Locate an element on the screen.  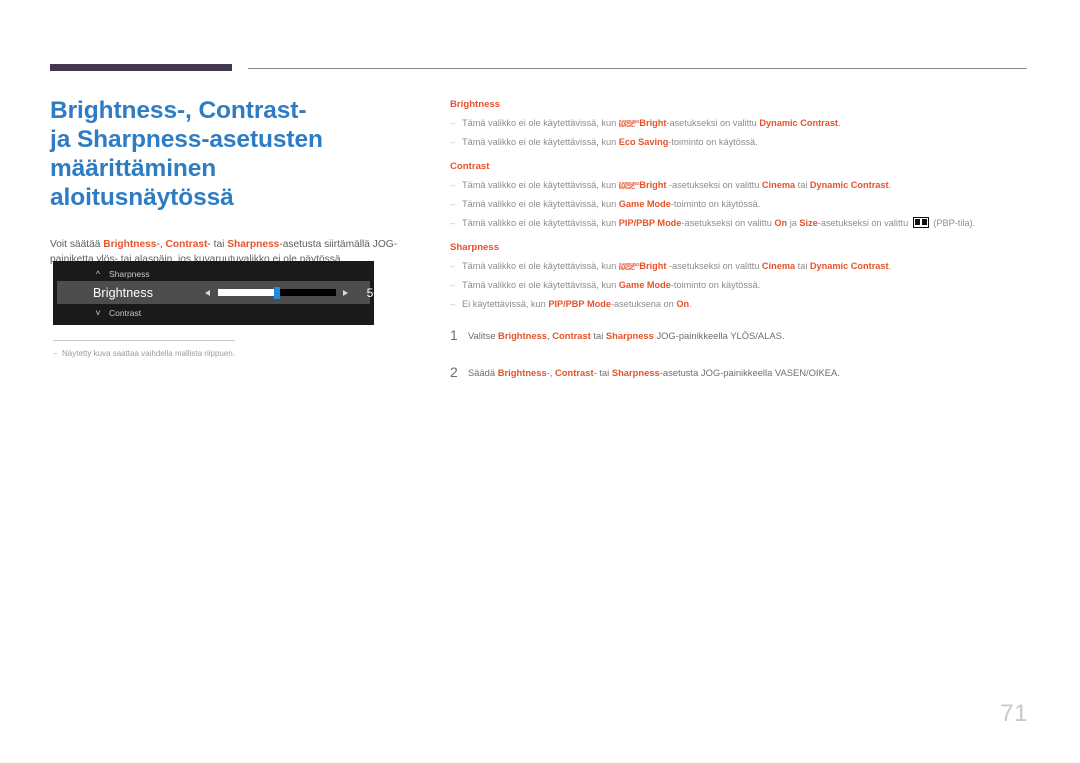
footnote-dash-marker: ‒ is located at coordinates (55, 353).